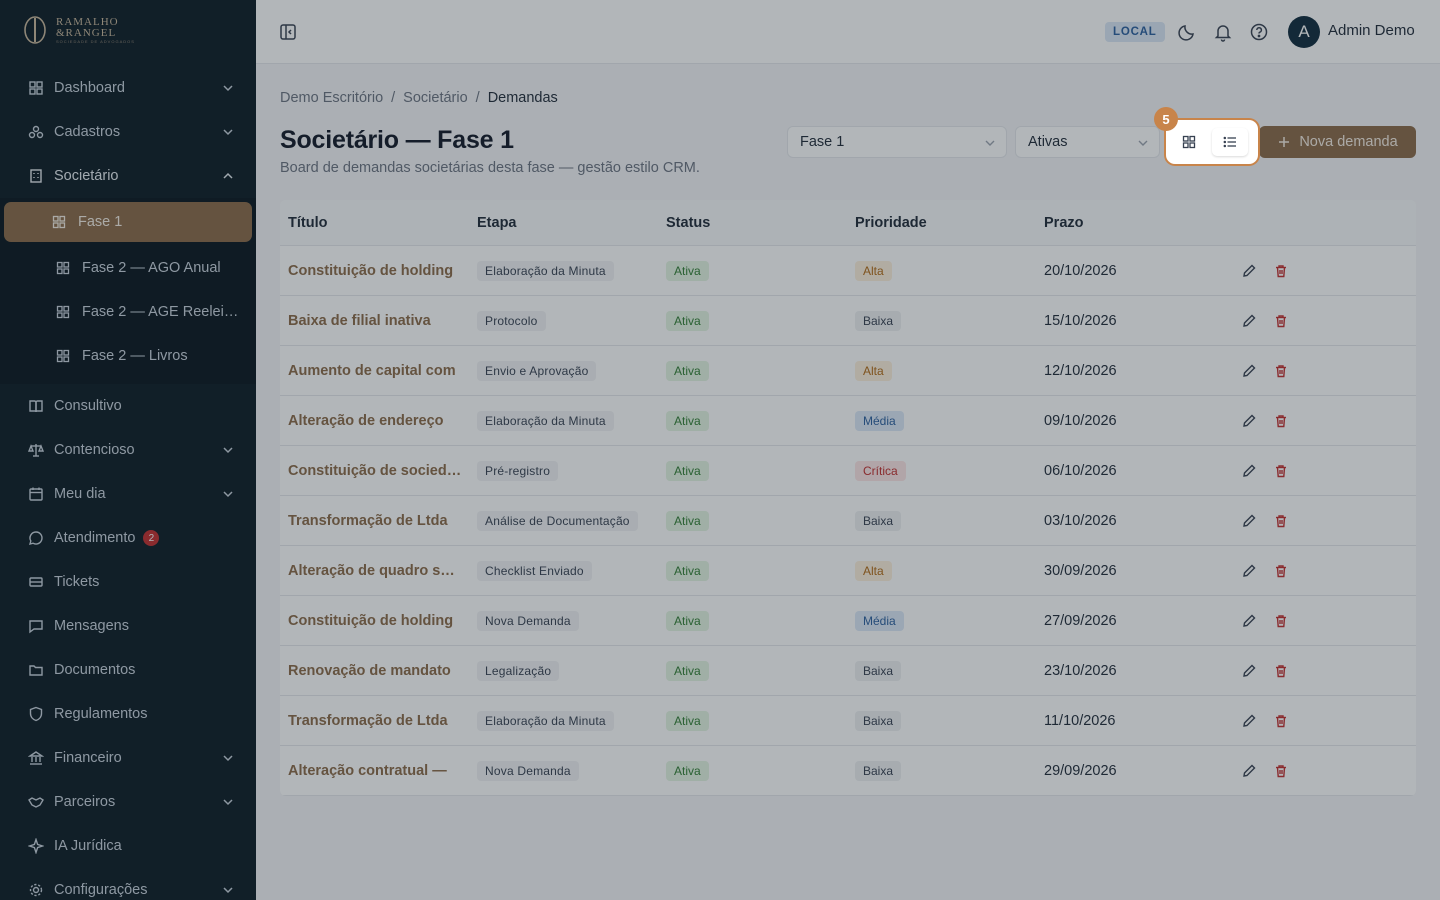  I want to click on sidebar-item-contencioso: Contencioso, so click(128, 450).